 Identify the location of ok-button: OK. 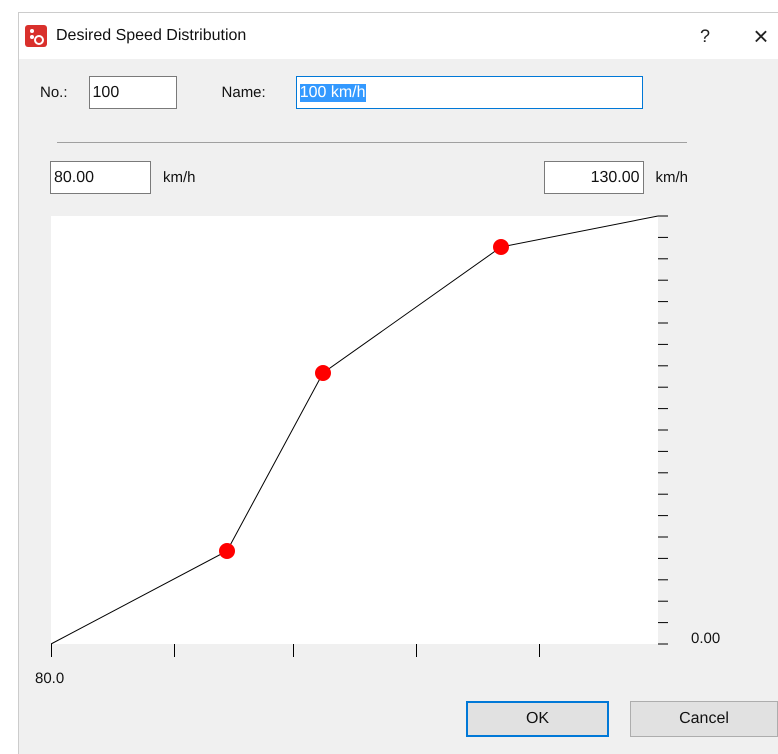
(537, 719).